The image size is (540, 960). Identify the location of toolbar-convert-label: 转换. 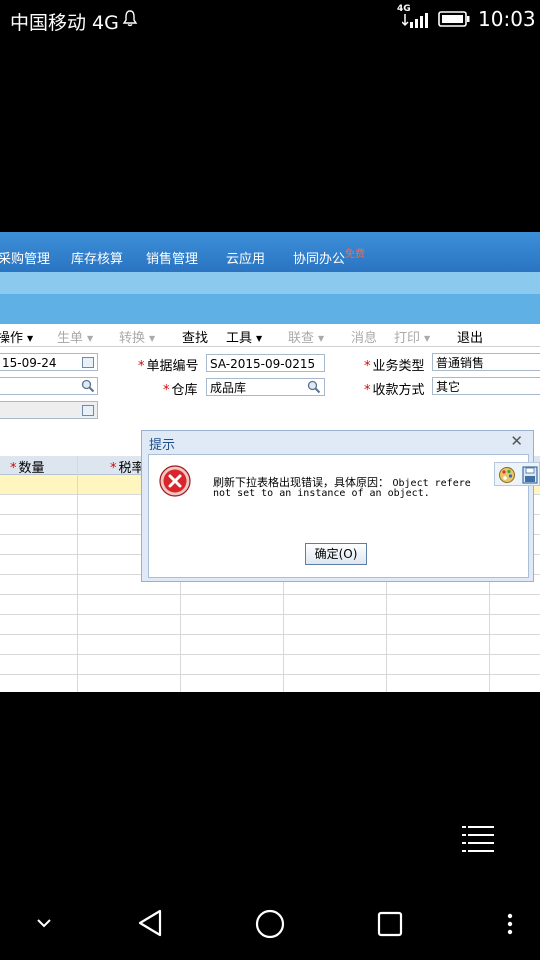
(132, 338).